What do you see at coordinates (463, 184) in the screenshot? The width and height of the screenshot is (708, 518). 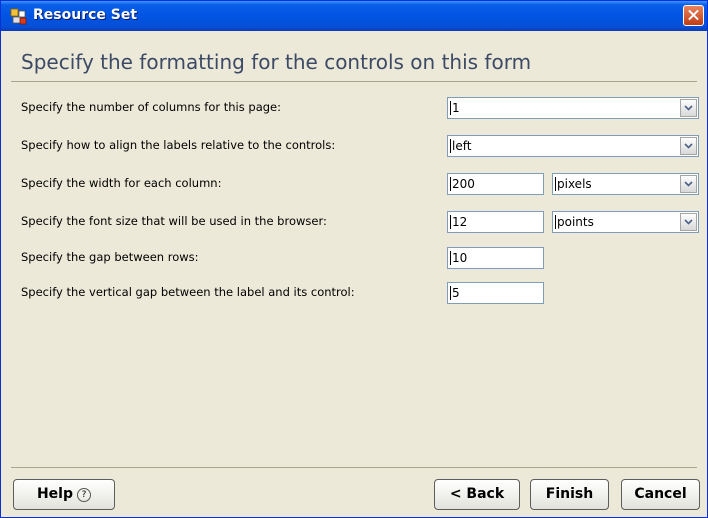 I see `column-width-value: 200` at bounding box center [463, 184].